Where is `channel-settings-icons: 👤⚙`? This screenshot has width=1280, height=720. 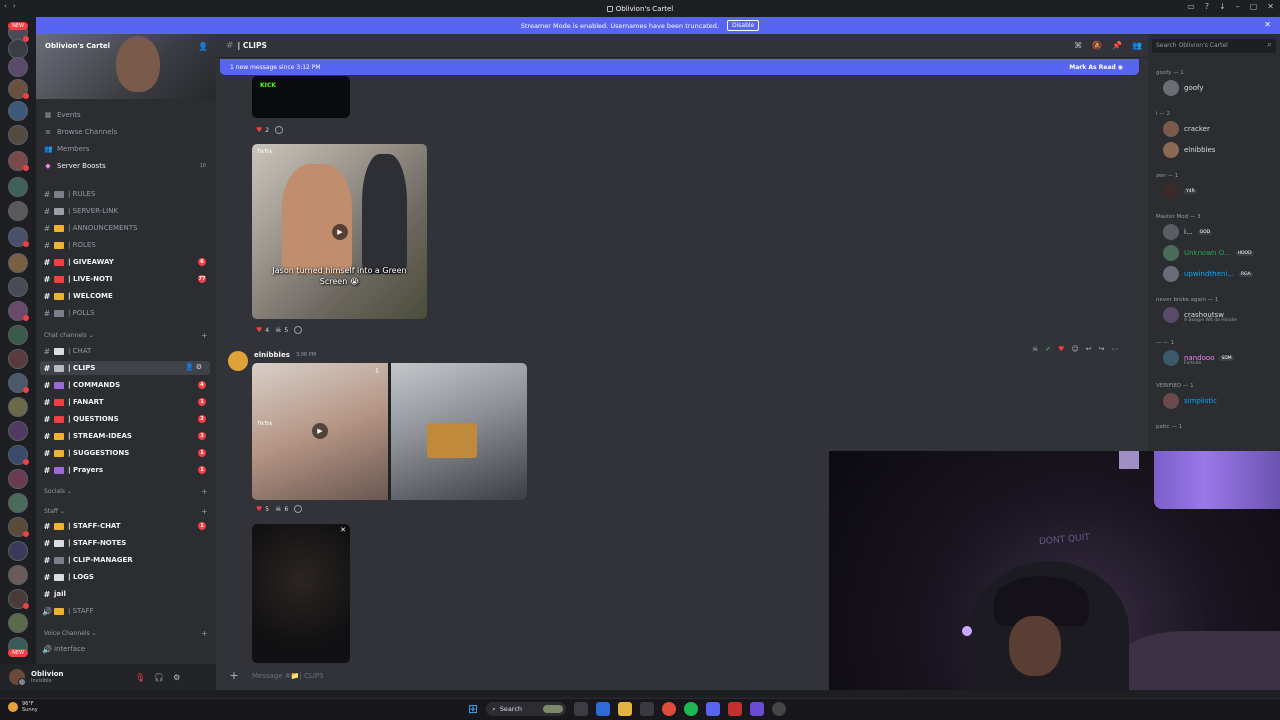 channel-settings-icons: 👤⚙ is located at coordinates (194, 367).